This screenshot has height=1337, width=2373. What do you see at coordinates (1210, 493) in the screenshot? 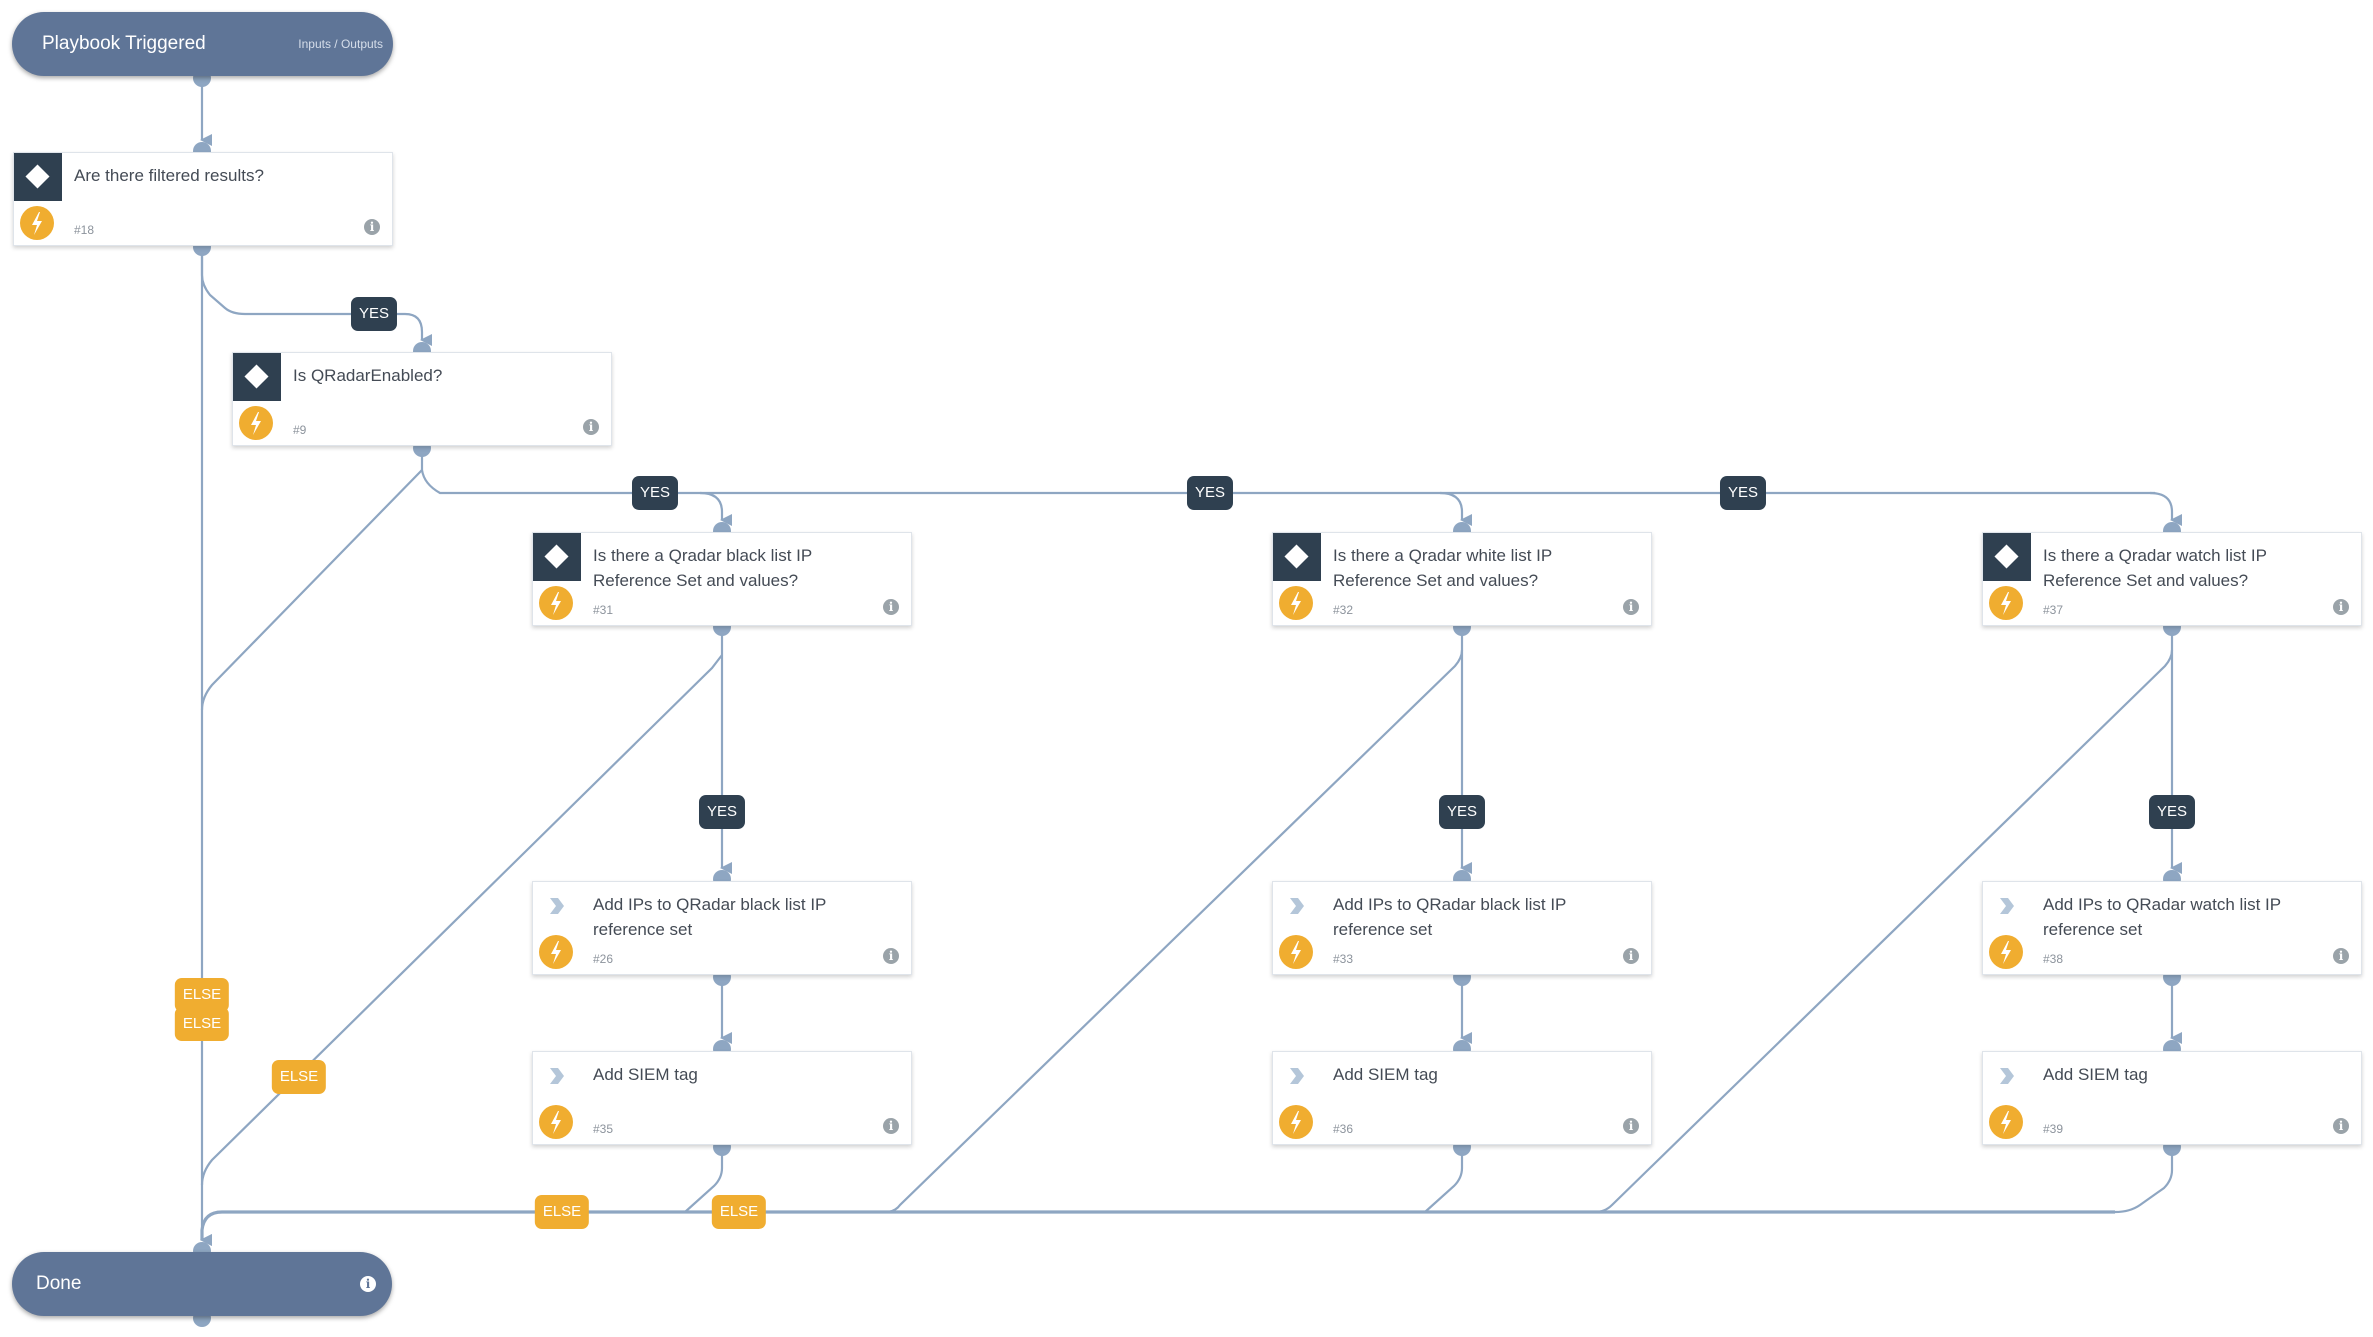
I see `edge-label-yes-9-32: YES` at bounding box center [1210, 493].